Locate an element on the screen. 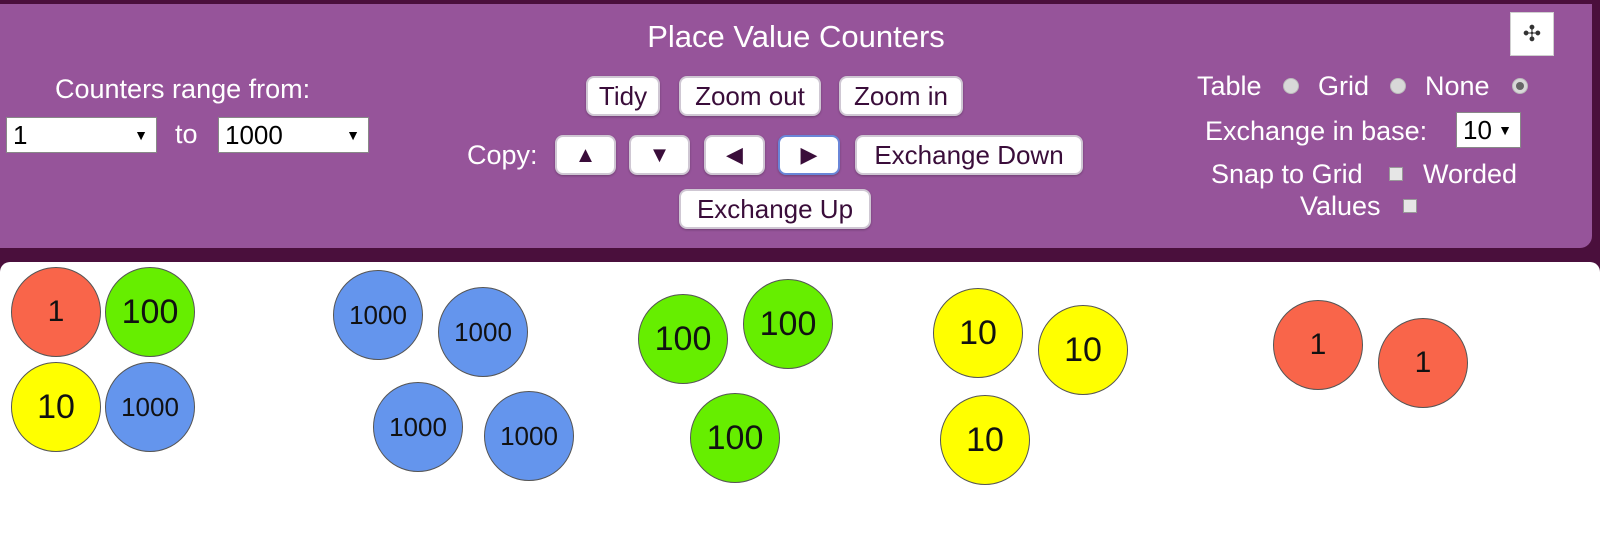 This screenshot has width=1600, height=559. triangle-up-icon: ▲ is located at coordinates (585, 154).